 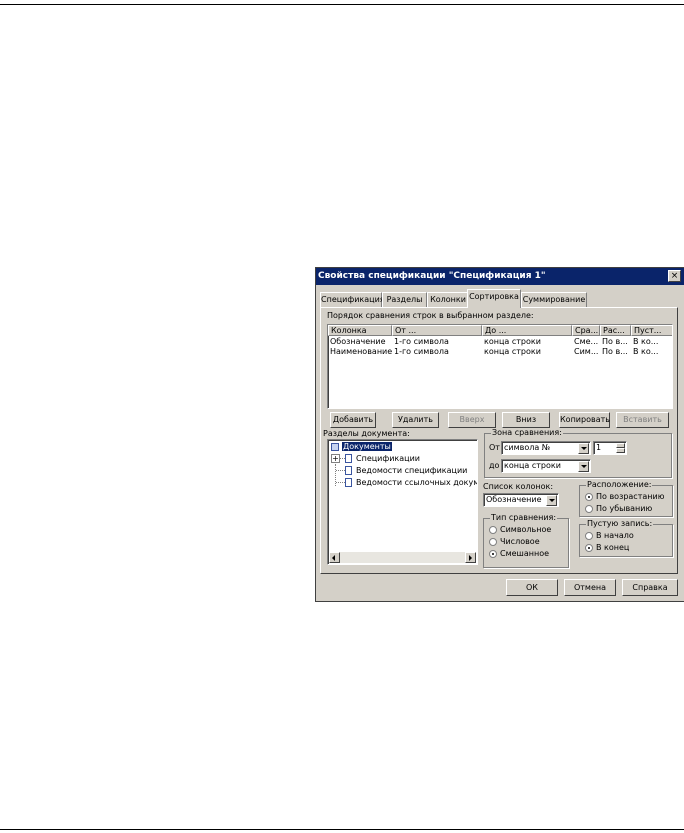 I want to click on columns-list-label: Список колонок:, so click(x=518, y=486).